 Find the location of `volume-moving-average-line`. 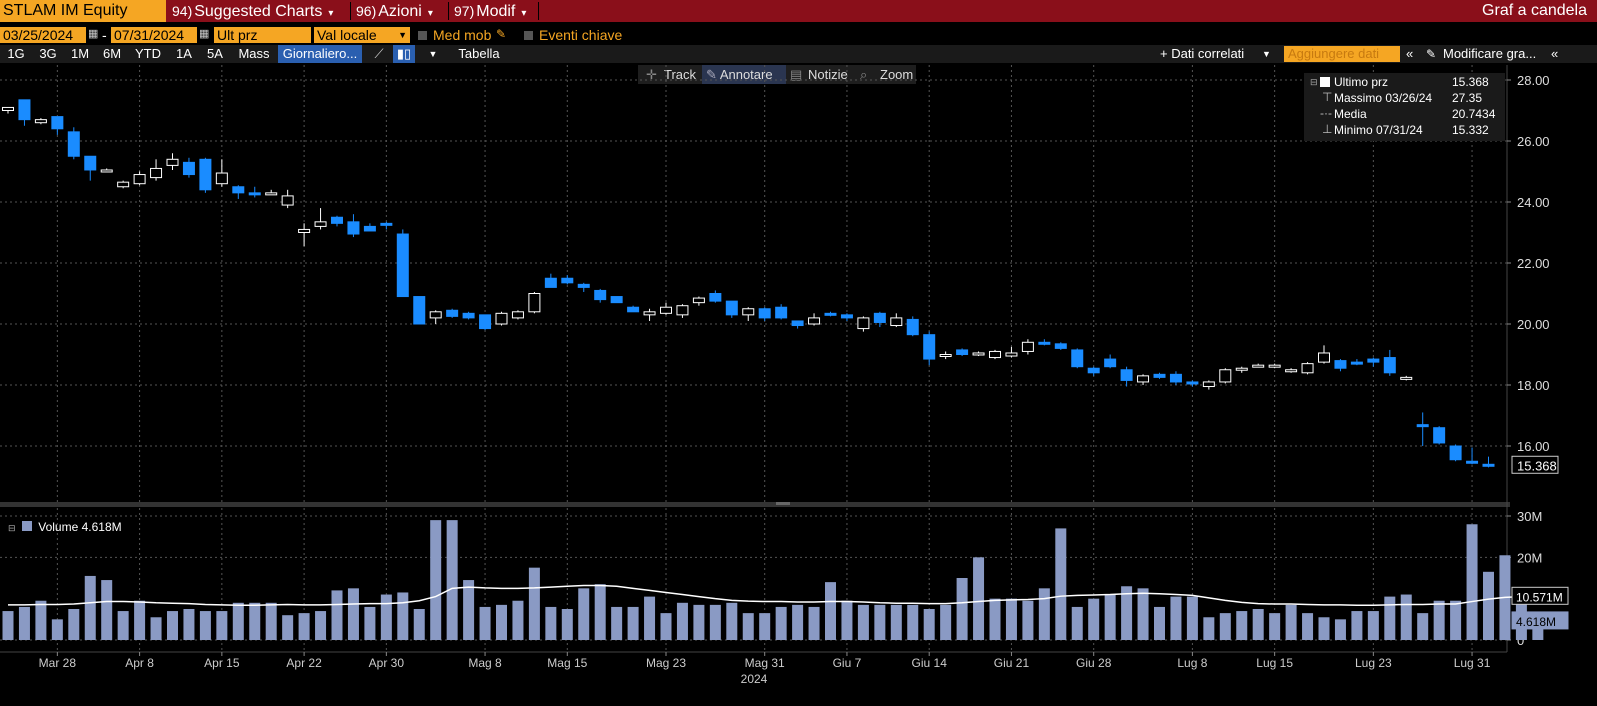

volume-moving-average-line is located at coordinates (773, 595).